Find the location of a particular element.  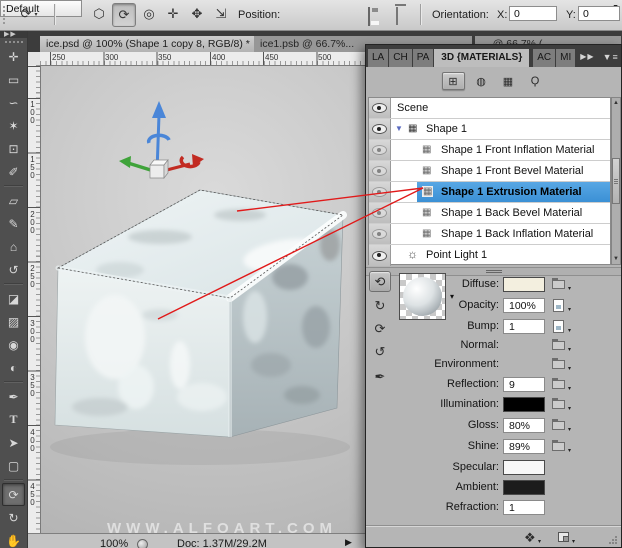

return-to-initial-button: ⬡ is located at coordinates (99, 14).